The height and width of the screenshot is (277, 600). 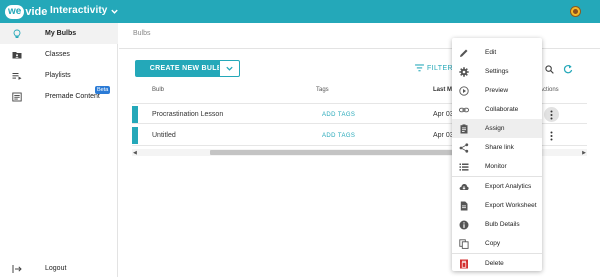 I want to click on bulb-name: Procrastination Lesson, so click(x=187, y=114).